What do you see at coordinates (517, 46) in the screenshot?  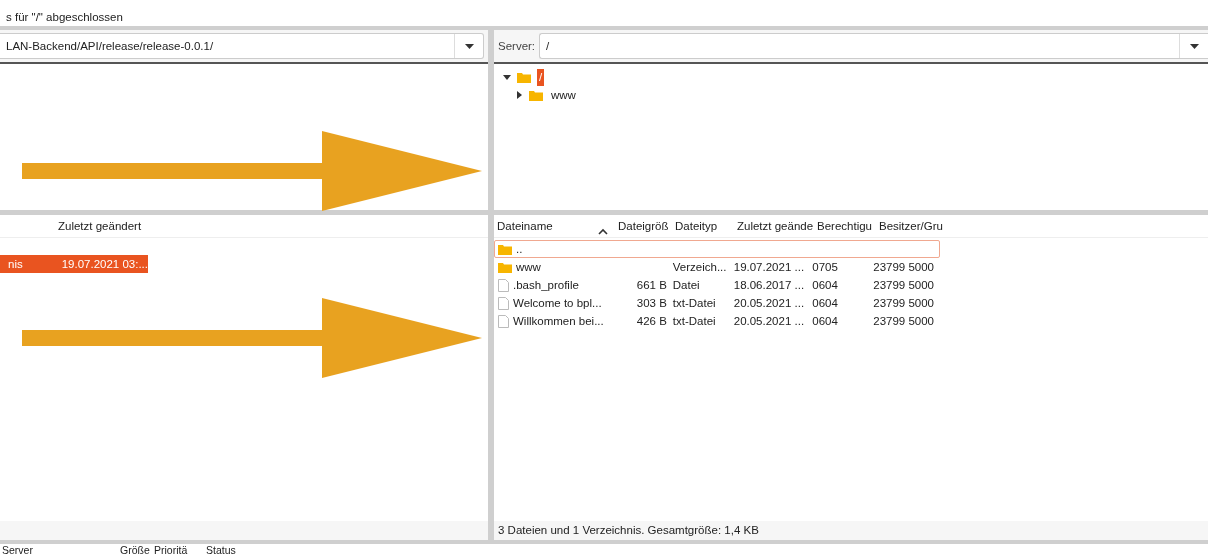 I see `server-label: Server:` at bounding box center [517, 46].